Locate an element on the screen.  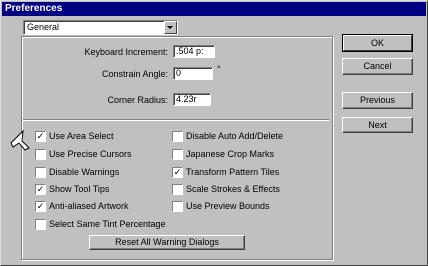
separator is located at coordinates (176, 120).